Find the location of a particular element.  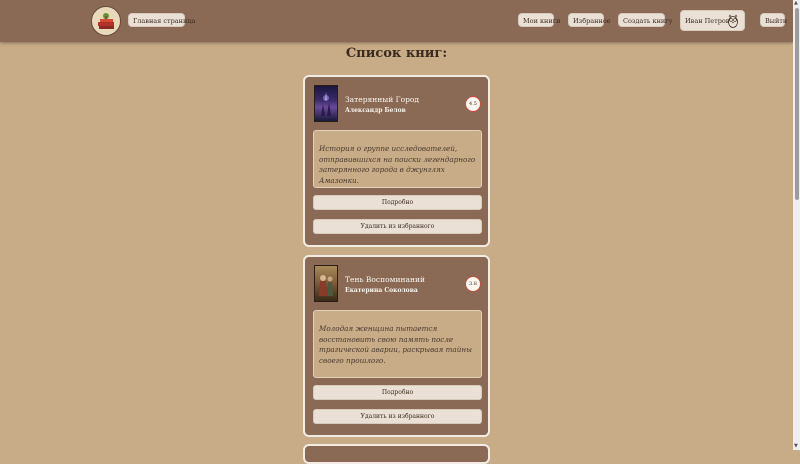

book-title: Затерянный Город is located at coordinates (382, 99).